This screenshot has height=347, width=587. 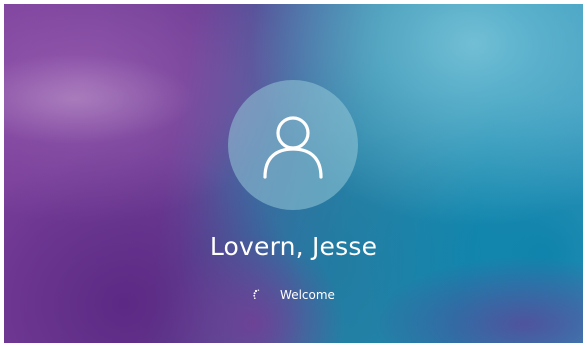 I want to click on user-avatar, so click(x=293, y=145).